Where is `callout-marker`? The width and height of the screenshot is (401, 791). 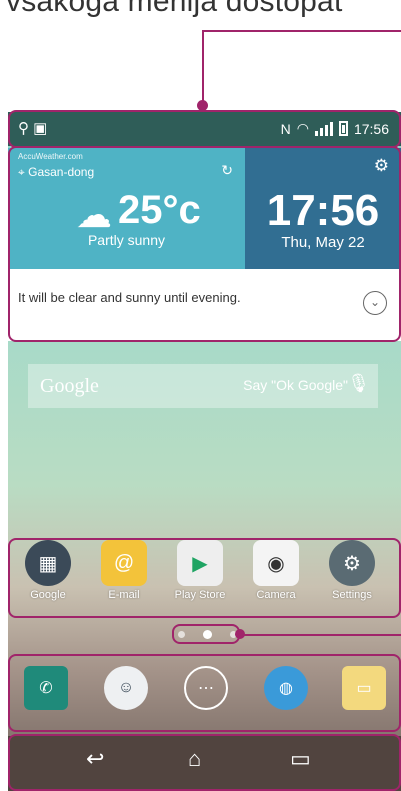 callout-marker is located at coordinates (240, 634).